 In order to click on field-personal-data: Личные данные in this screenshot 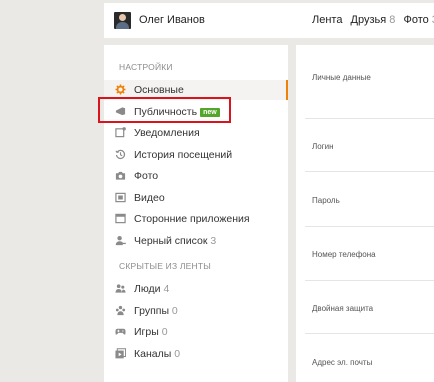, I will do `click(341, 77)`.